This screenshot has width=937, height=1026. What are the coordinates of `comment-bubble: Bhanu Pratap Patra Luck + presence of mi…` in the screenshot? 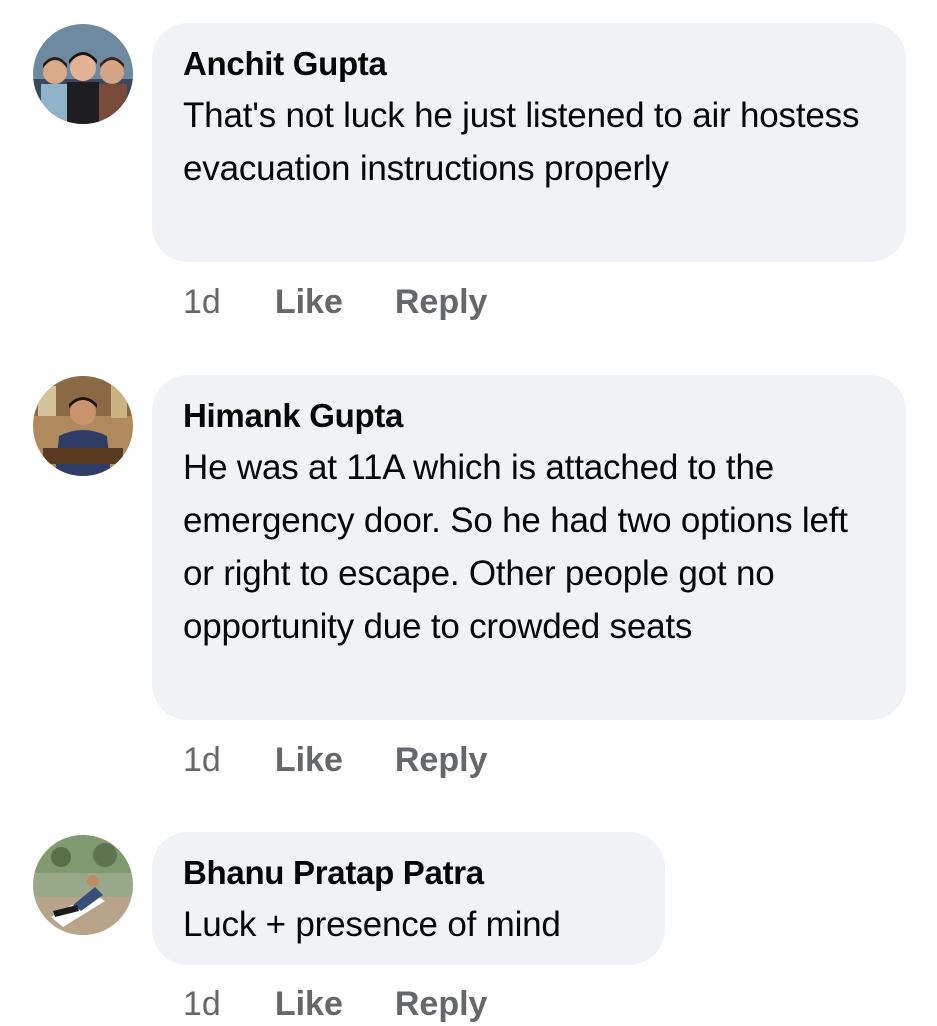 It's located at (408, 898).